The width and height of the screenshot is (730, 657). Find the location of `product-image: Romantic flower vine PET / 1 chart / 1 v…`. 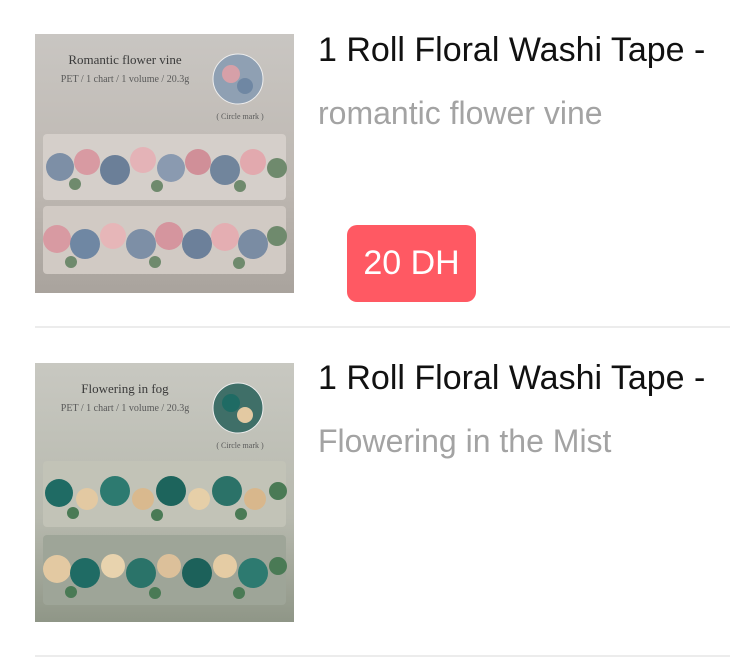

product-image: Romantic flower vine PET / 1 chart / 1 v… is located at coordinates (164, 163).